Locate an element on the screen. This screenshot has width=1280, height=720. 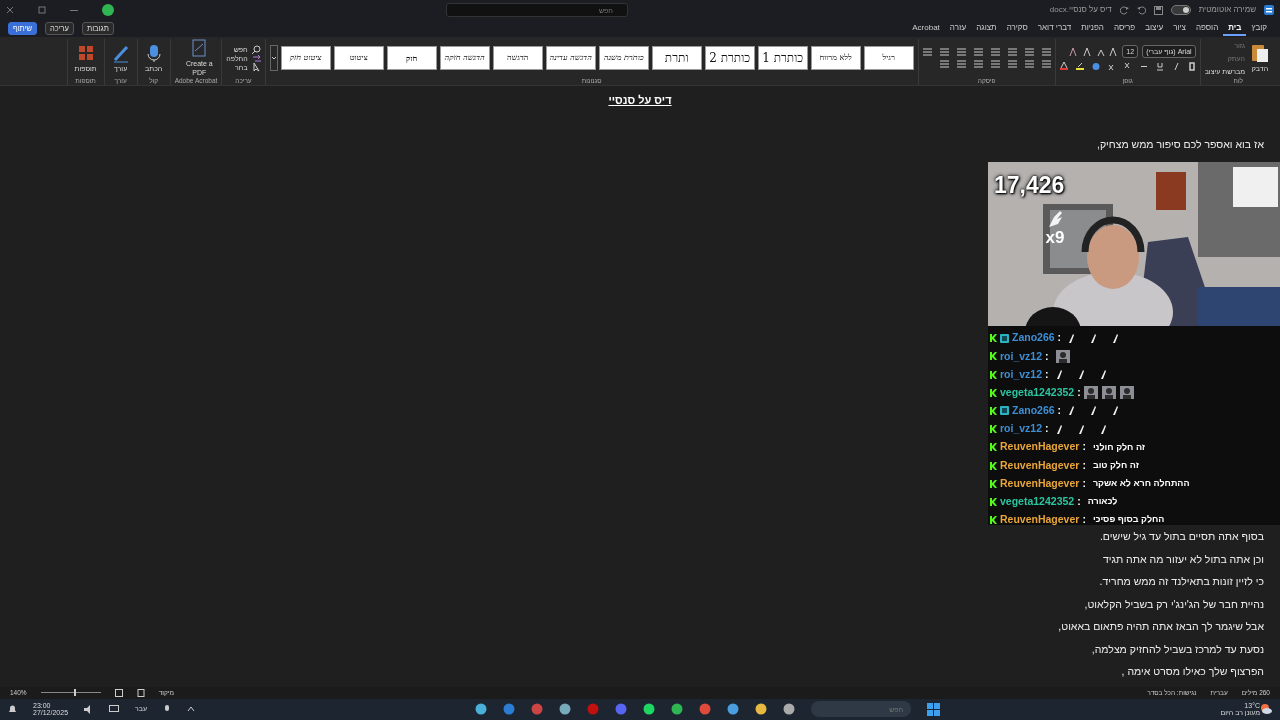
web-layout-icon is located at coordinates (118, 692).